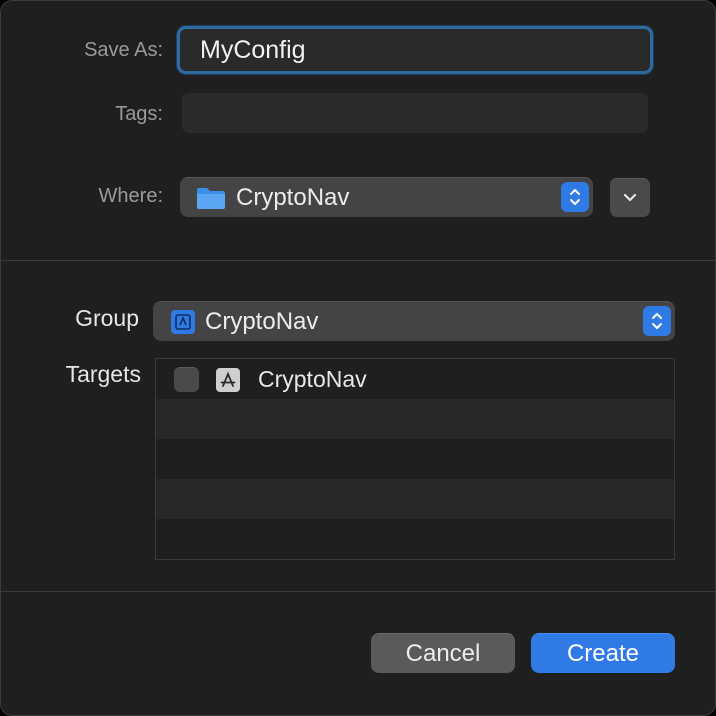  Describe the element at coordinates (358, 260) in the screenshot. I see `section-divider` at that location.